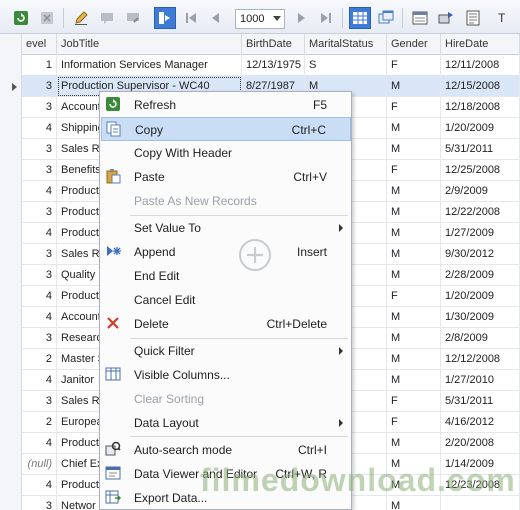  What do you see at coordinates (21, 18) in the screenshot?
I see `refresh-button` at bounding box center [21, 18].